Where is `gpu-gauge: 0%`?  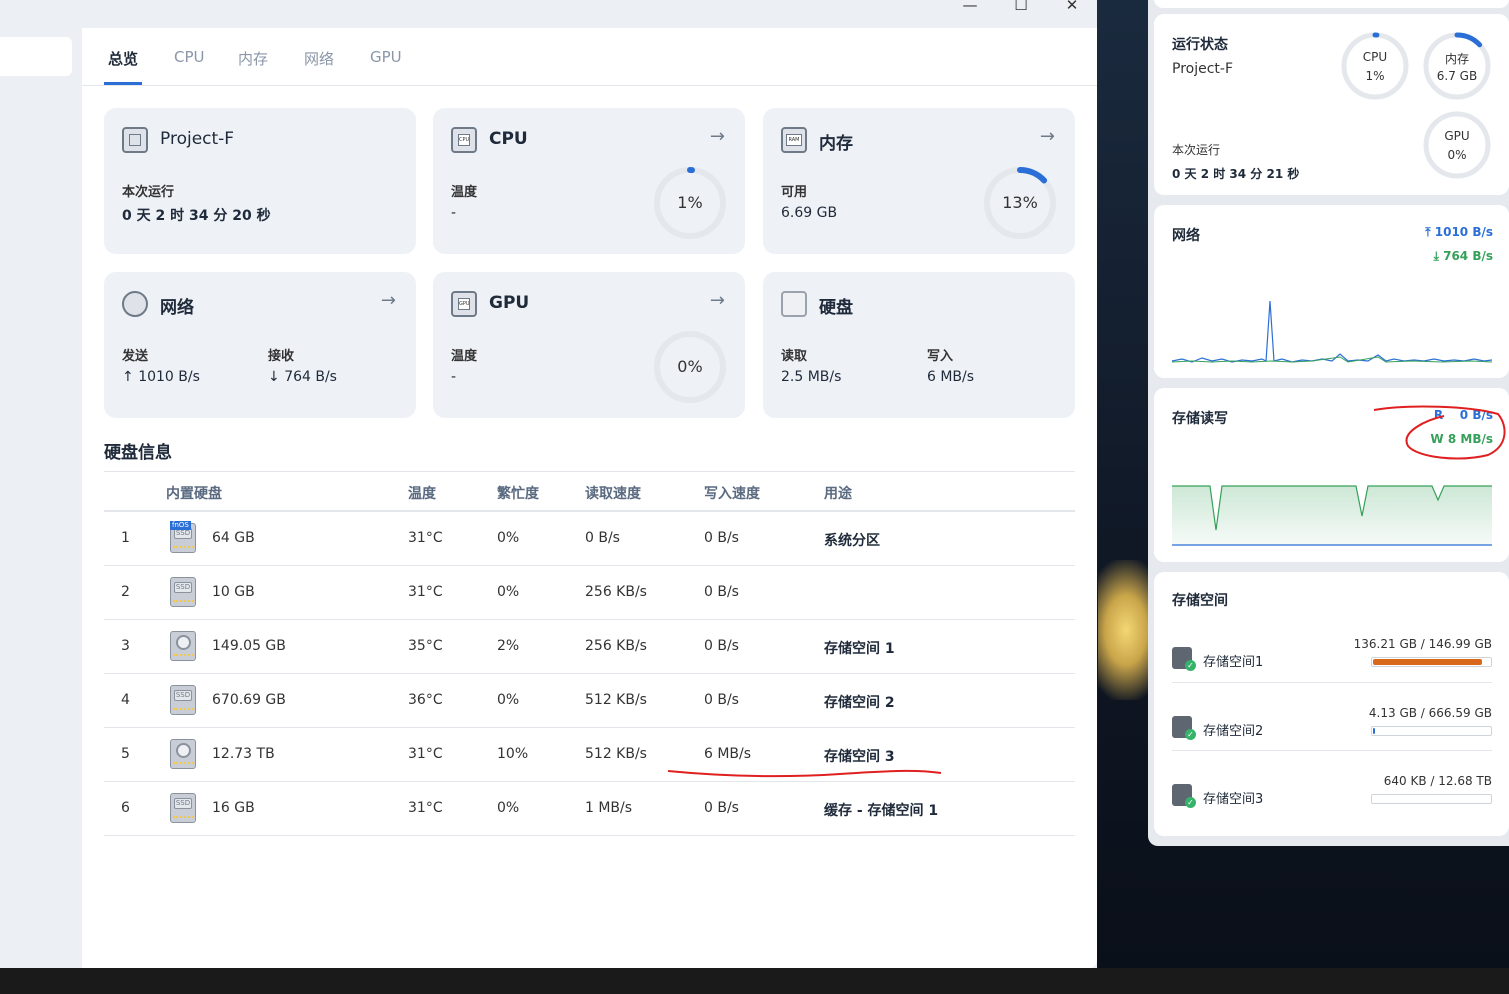 gpu-gauge: 0% is located at coordinates (690, 367).